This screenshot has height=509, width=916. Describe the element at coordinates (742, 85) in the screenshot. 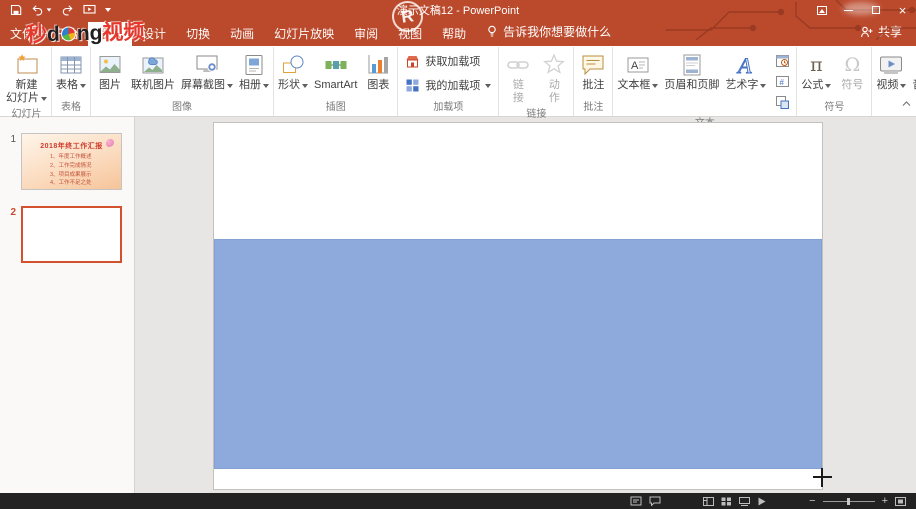

I see `wordart-label: 艺术字` at that location.